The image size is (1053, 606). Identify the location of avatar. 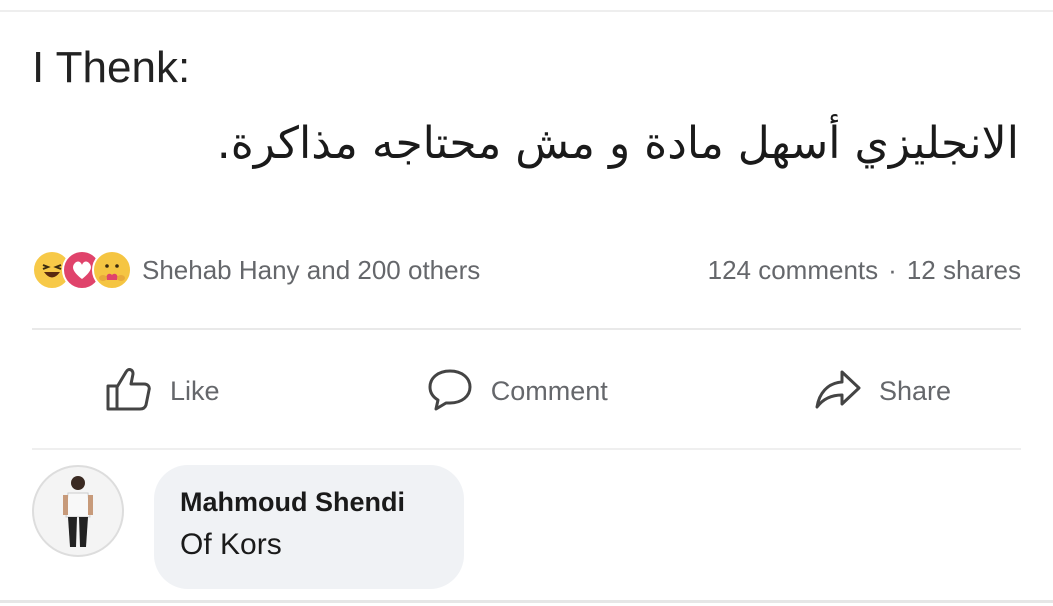
(78, 511).